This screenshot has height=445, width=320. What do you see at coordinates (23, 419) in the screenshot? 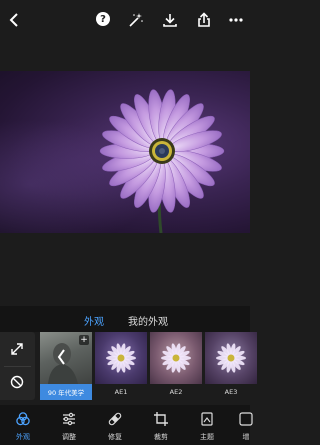
I see `looks-icon` at bounding box center [23, 419].